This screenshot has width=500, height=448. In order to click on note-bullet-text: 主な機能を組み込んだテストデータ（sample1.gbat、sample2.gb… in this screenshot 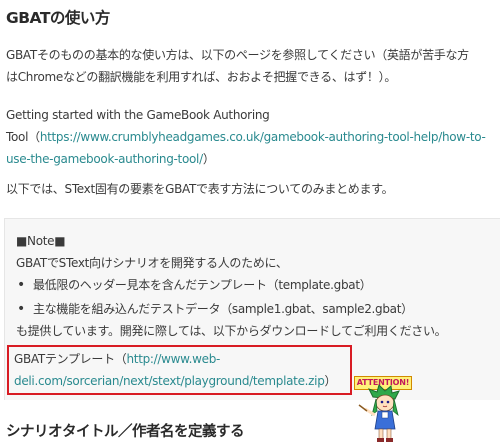, I will do `click(223, 309)`.